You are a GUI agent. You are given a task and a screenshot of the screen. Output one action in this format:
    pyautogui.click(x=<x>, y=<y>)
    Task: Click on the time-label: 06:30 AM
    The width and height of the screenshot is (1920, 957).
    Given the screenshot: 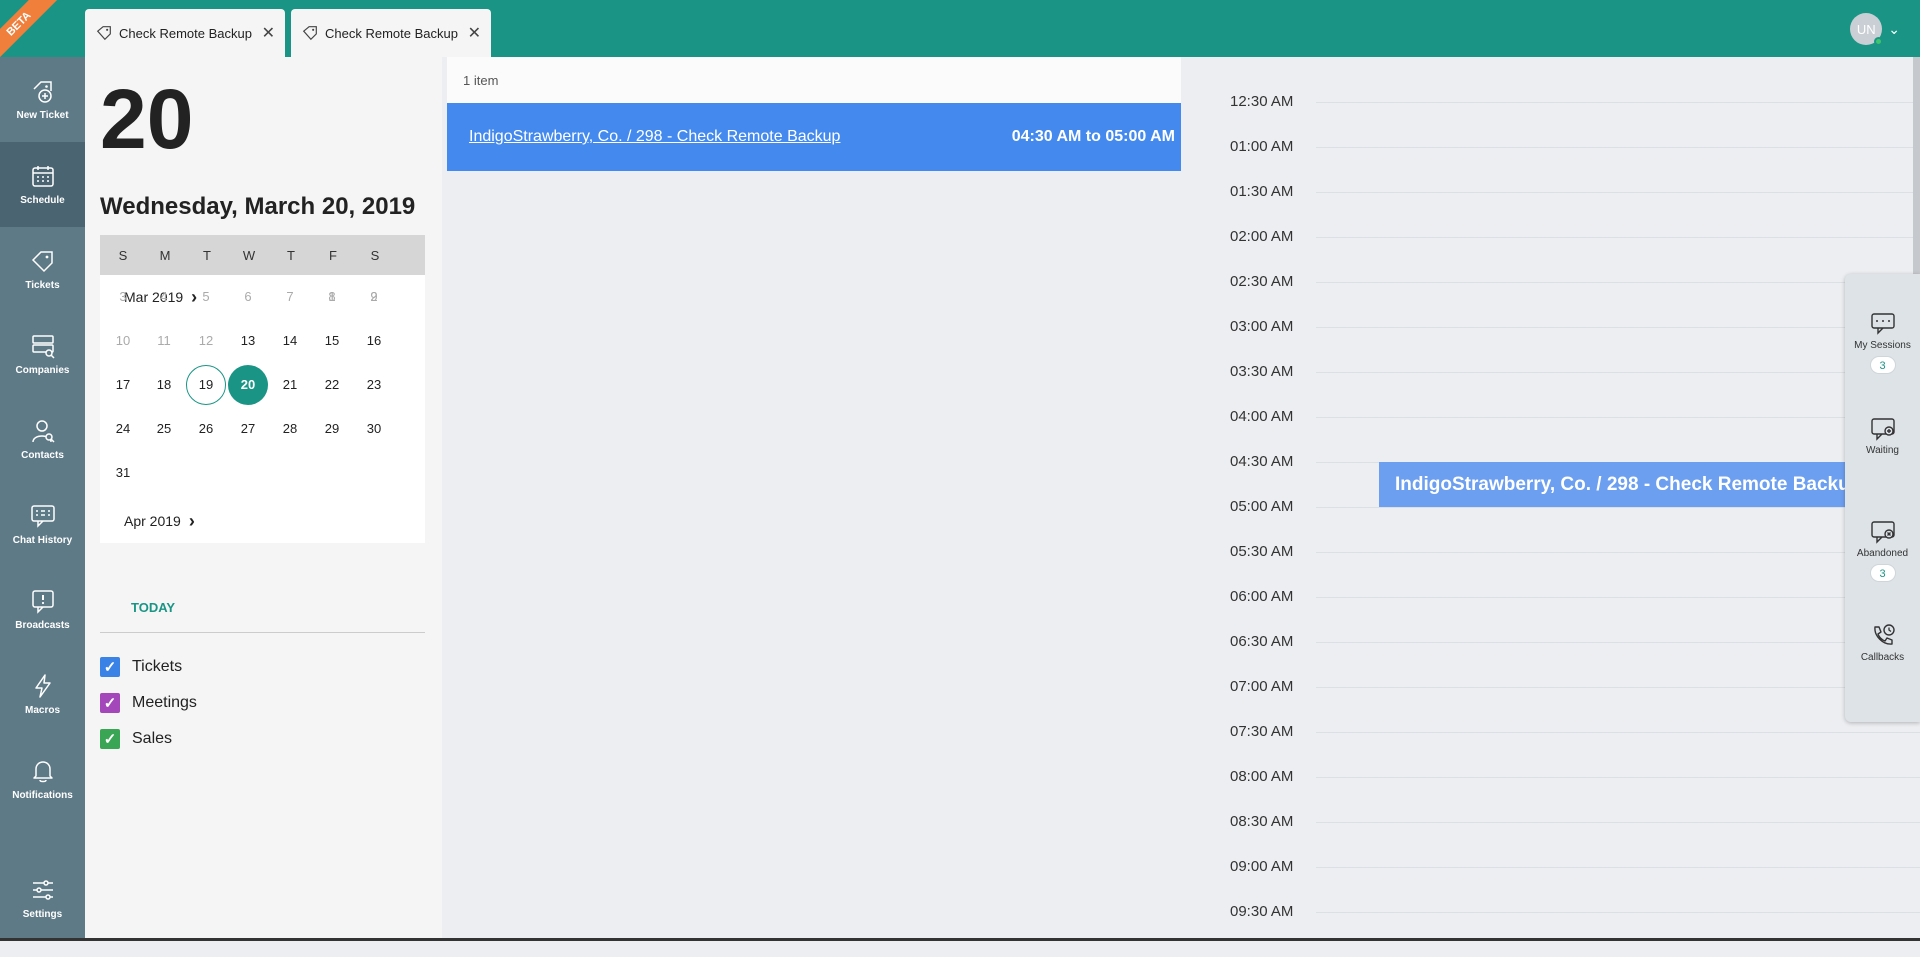 What is the action you would take?
    pyautogui.click(x=1262, y=641)
    